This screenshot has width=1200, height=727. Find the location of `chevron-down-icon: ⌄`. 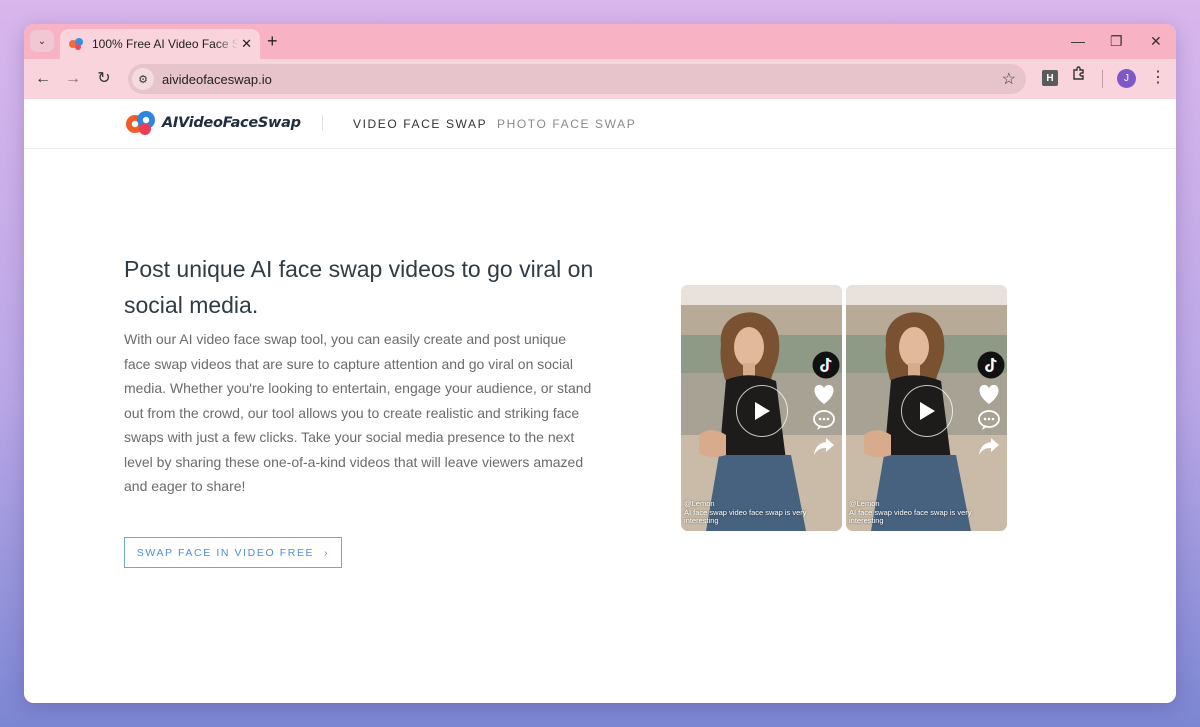

chevron-down-icon: ⌄ is located at coordinates (42, 41).